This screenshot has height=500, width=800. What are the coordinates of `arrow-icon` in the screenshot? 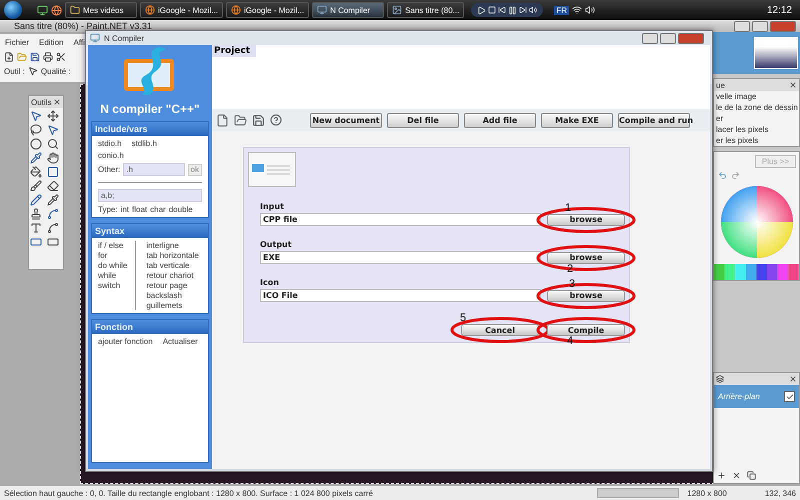 It's located at (53, 130).